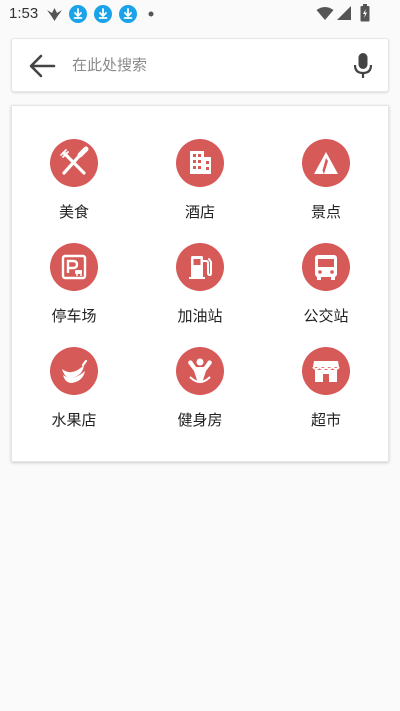 The image size is (400, 711). I want to click on category-label: 停车场, so click(74, 316).